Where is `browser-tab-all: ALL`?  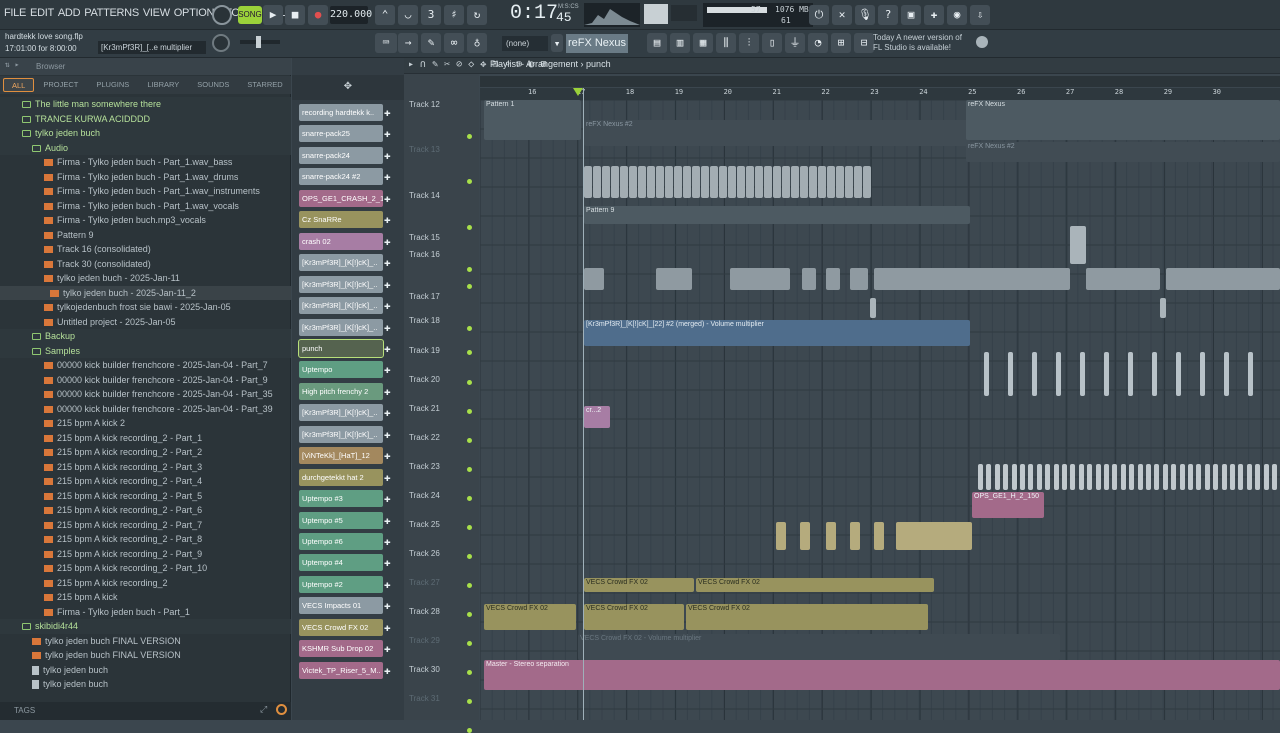 browser-tab-all: ALL is located at coordinates (19, 85).